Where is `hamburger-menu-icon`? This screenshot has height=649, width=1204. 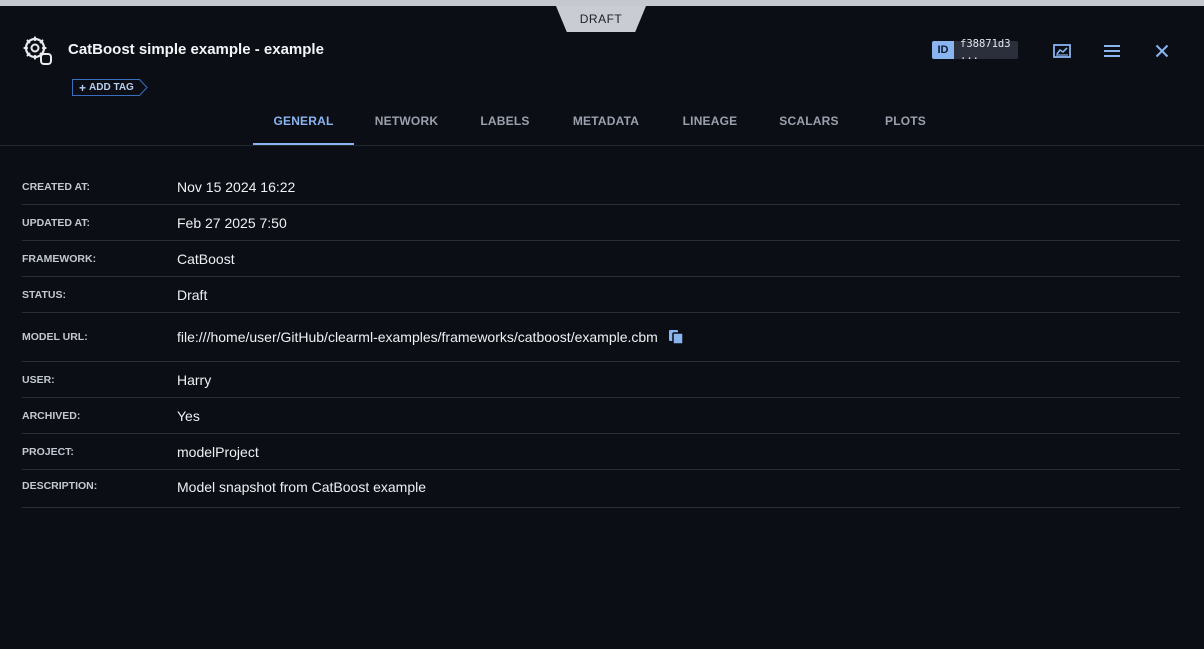
hamburger-menu-icon is located at coordinates (1112, 51).